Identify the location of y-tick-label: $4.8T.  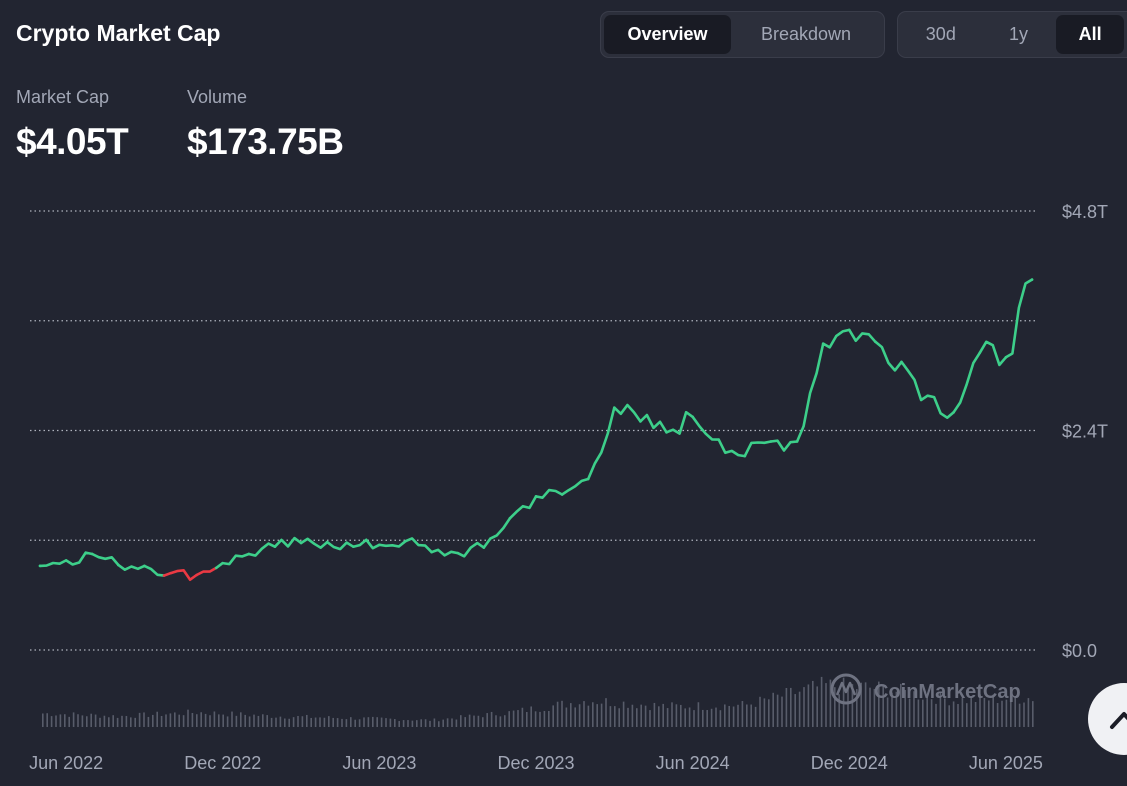
(1085, 212).